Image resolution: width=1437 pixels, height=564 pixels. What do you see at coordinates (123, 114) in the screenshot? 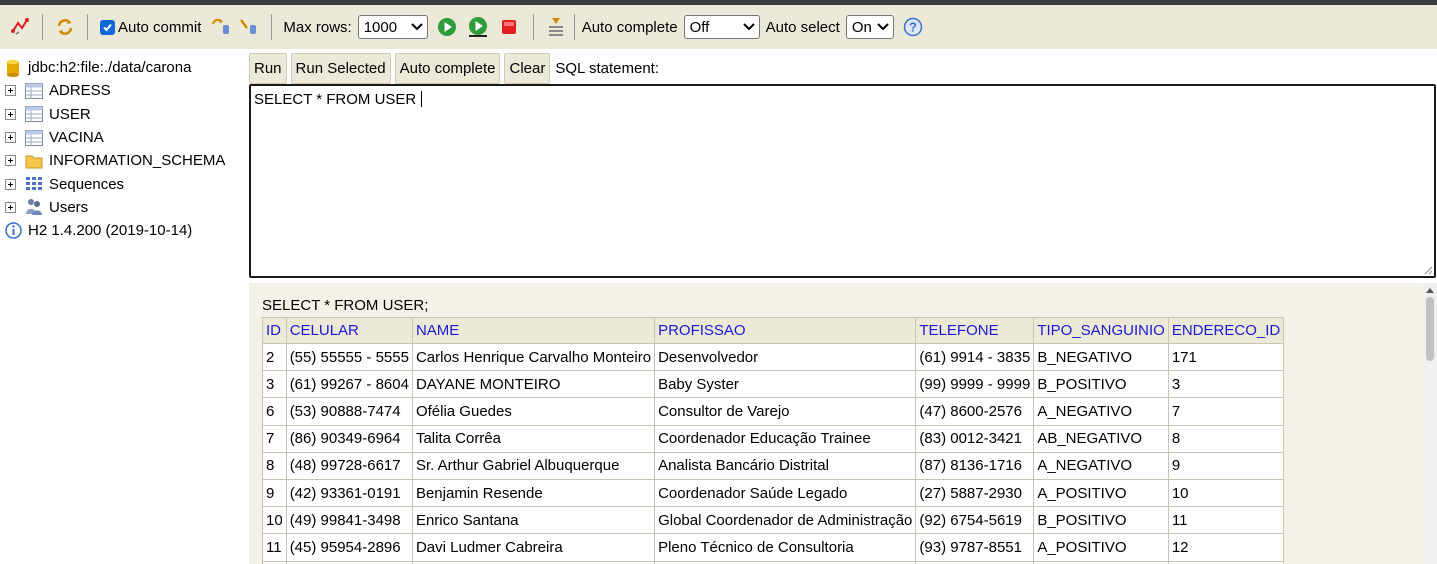
I see `tree-item-user: USER` at bounding box center [123, 114].